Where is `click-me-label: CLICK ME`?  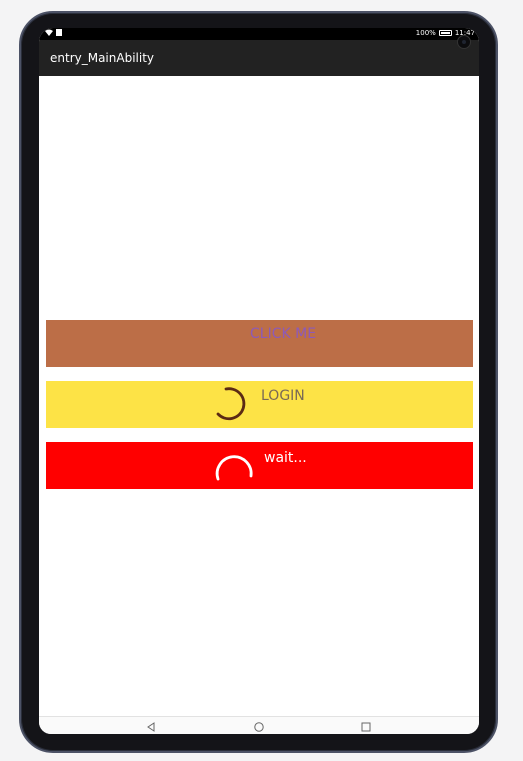 click-me-label: CLICK ME is located at coordinates (283, 334).